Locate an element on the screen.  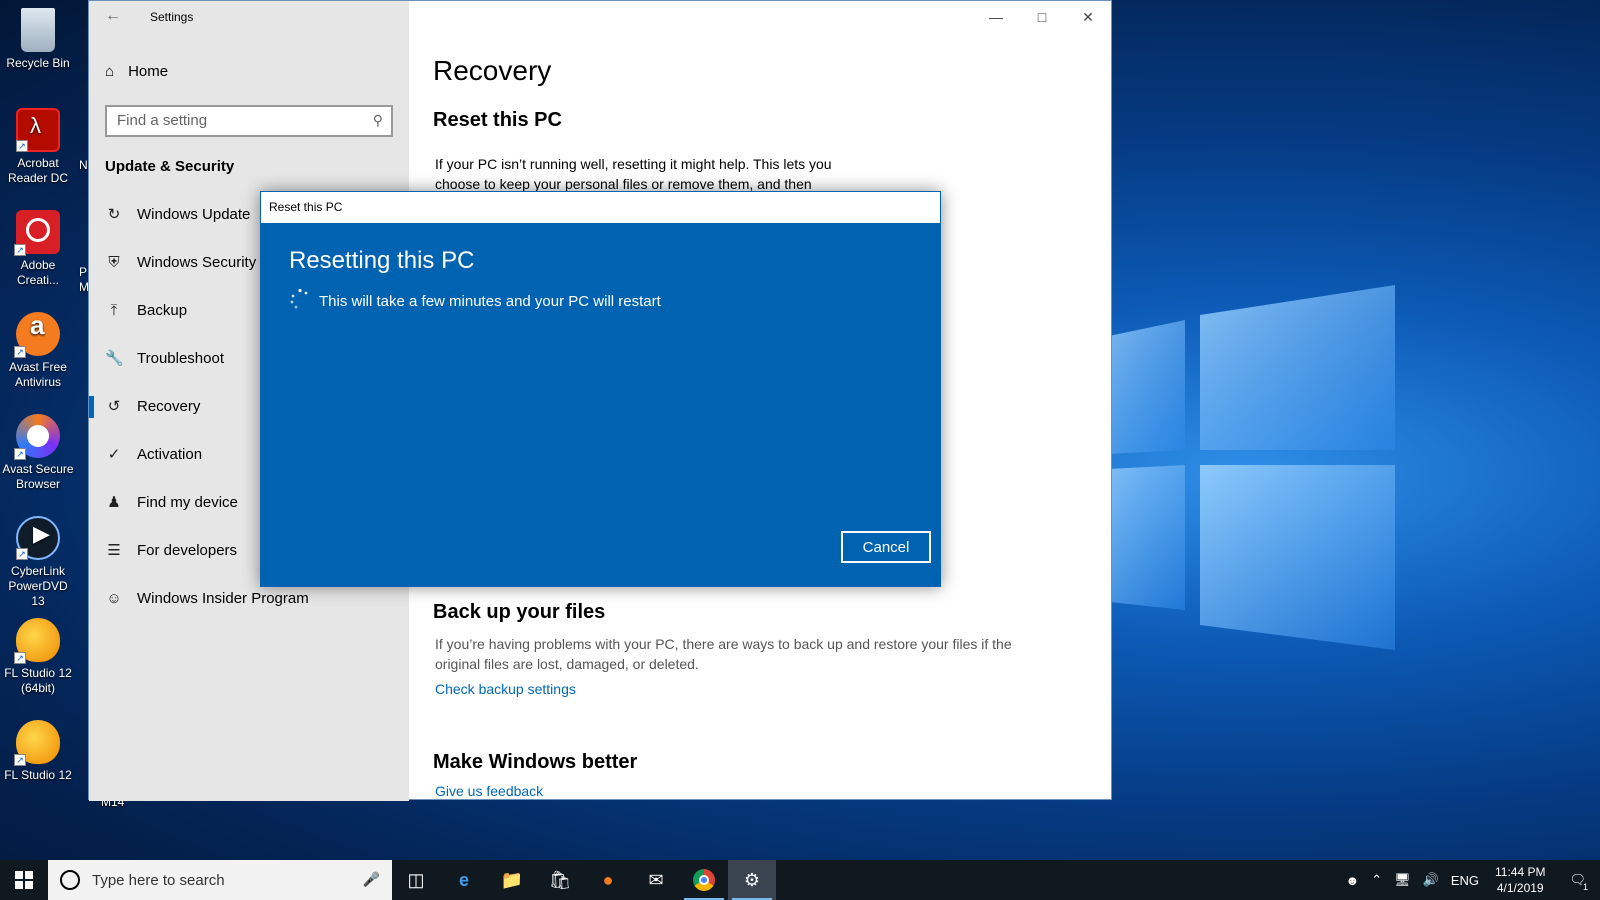
search-placeholder: Find a setting is located at coordinates (162, 120).